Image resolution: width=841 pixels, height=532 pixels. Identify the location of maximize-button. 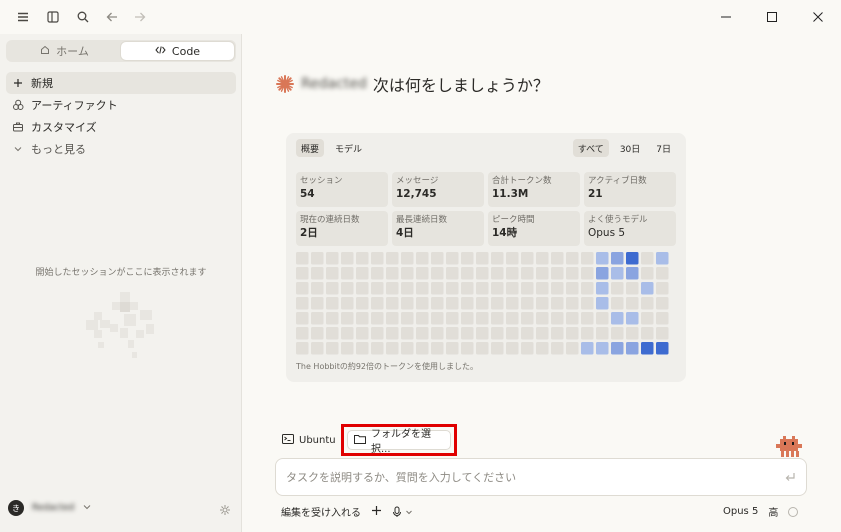
(772, 17).